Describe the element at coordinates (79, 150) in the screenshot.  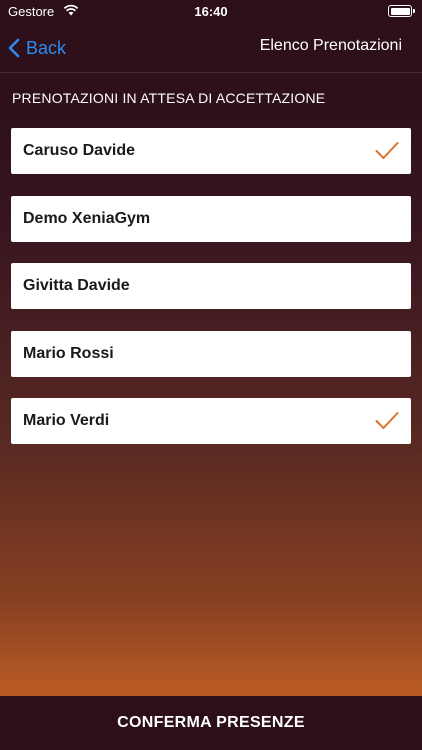
I see `booking-name: Caruso Davide` at that location.